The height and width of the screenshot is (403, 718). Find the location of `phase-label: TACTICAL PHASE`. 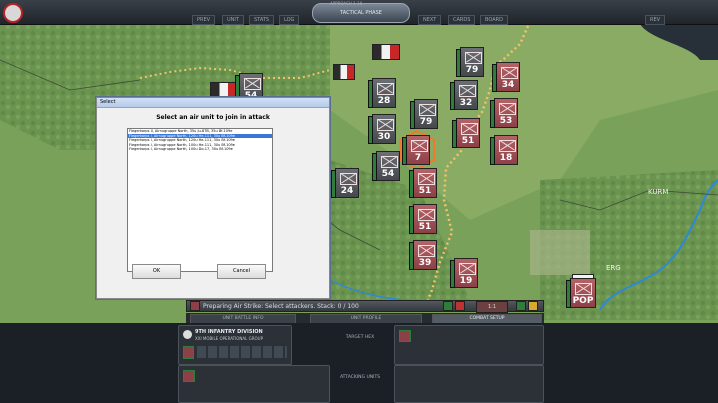

phase-label: TACTICAL PHASE is located at coordinates (361, 13).